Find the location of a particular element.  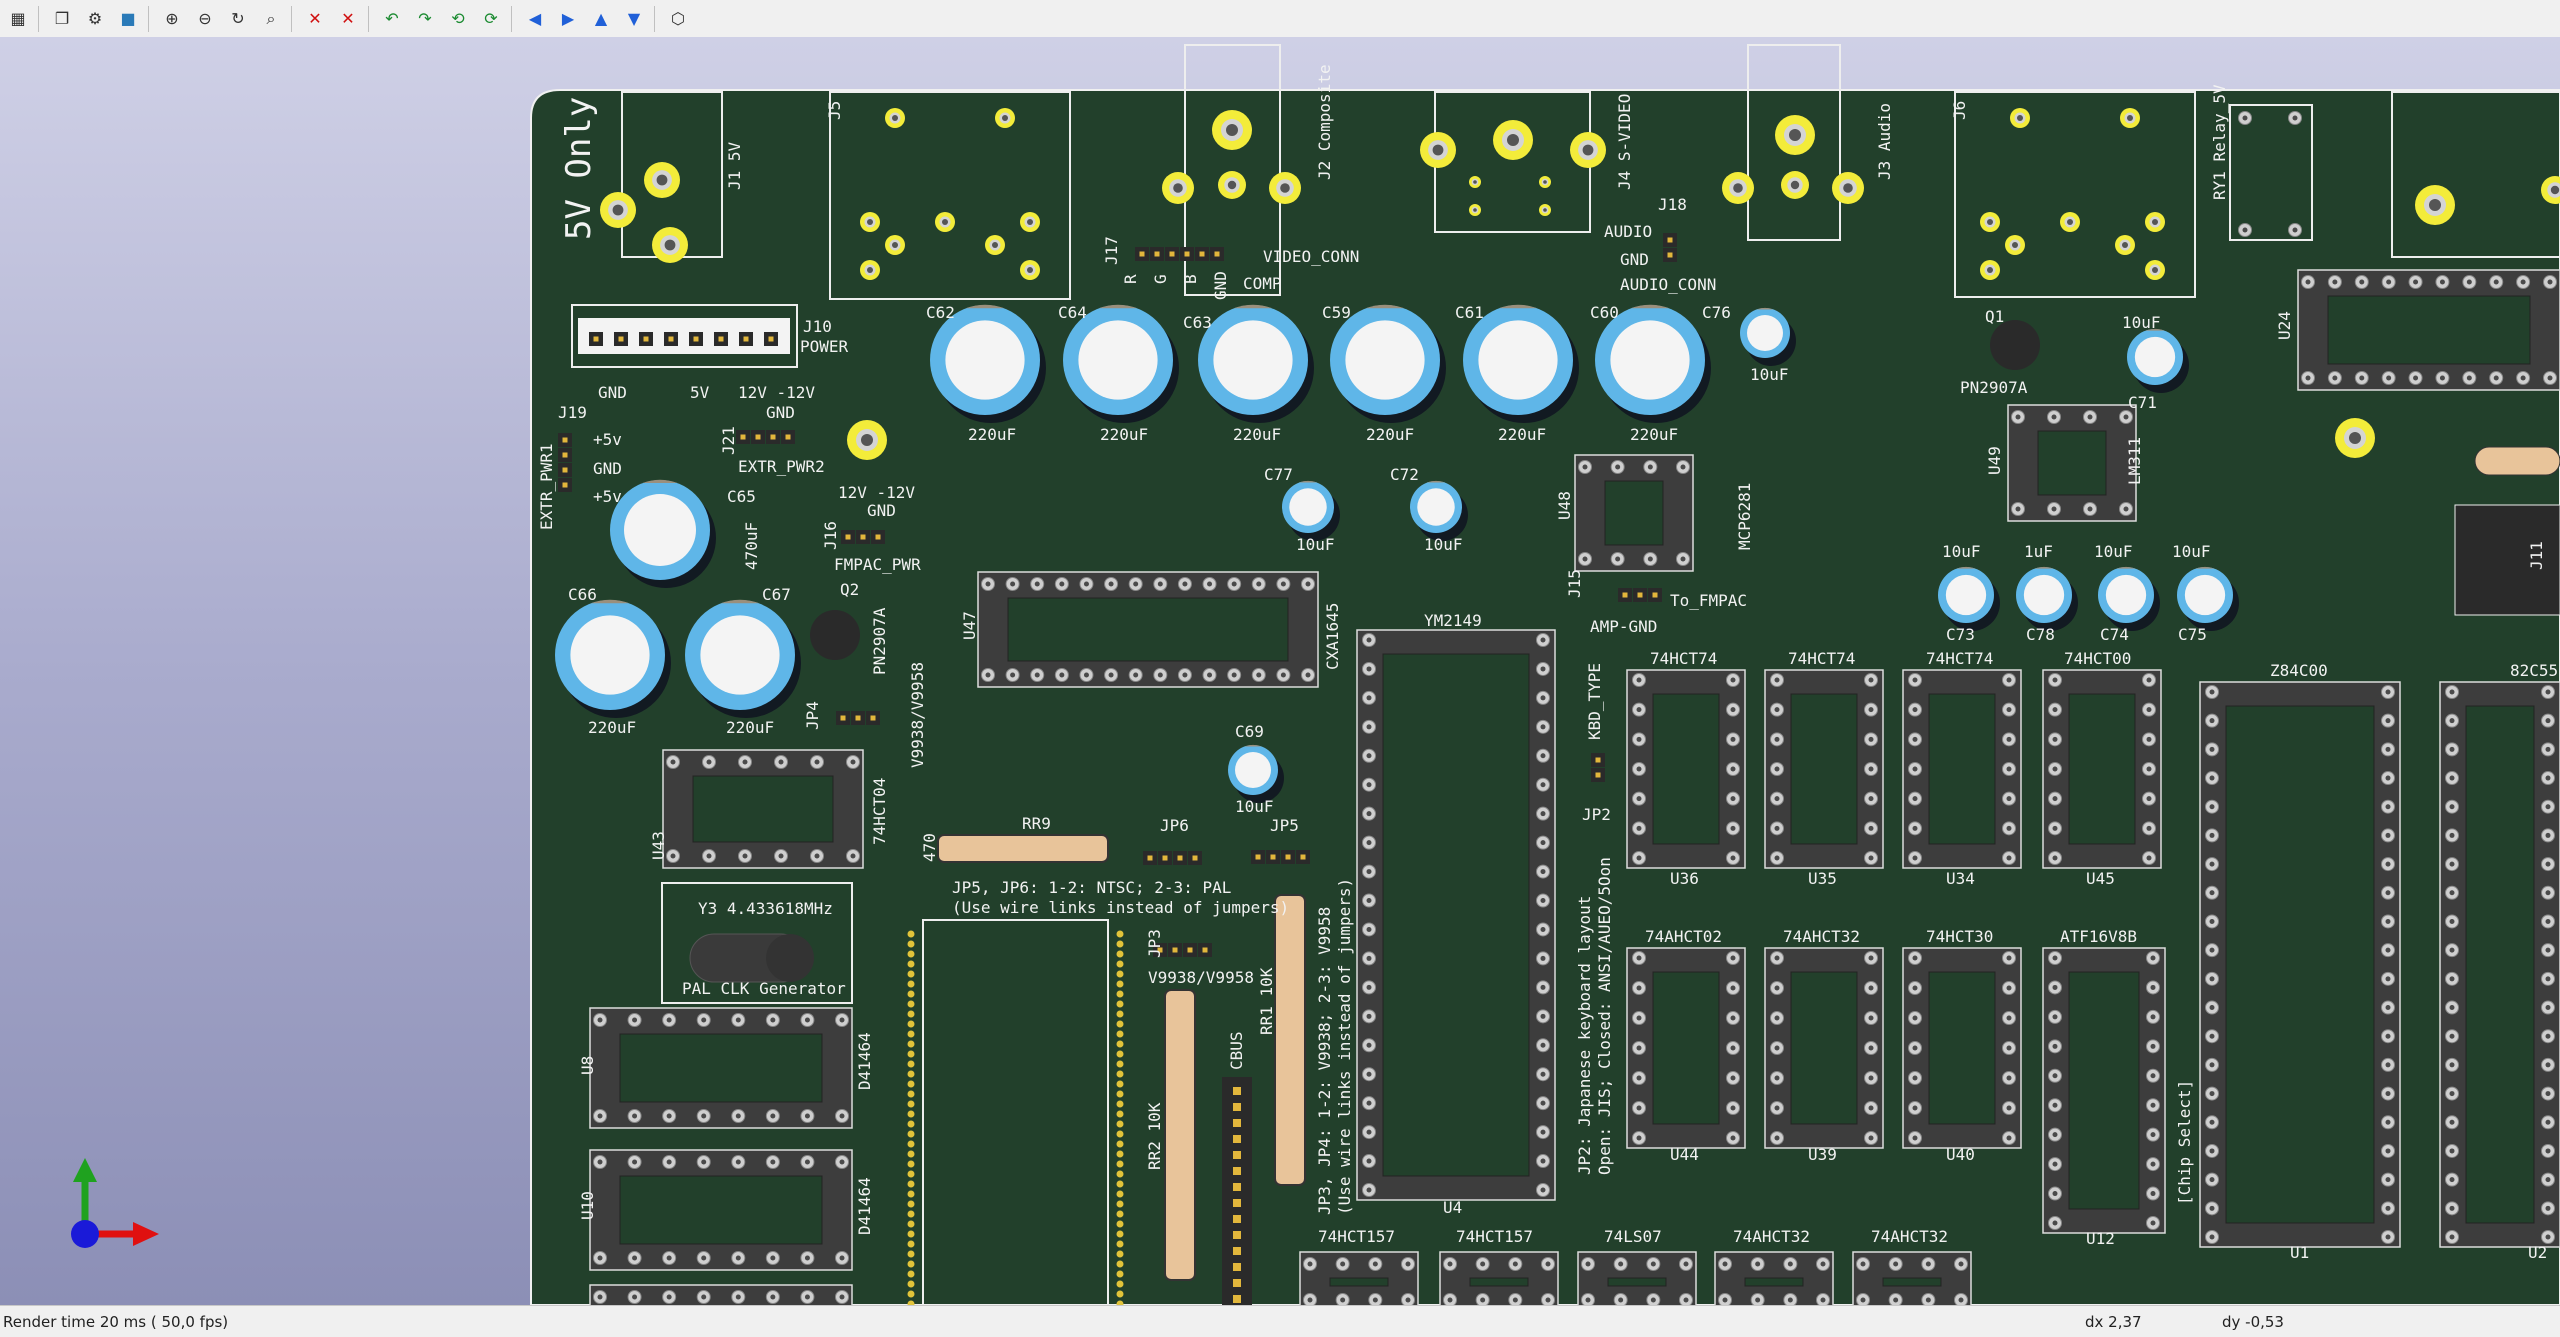

ortho-view-icon: ⬡ is located at coordinates (678, 19).